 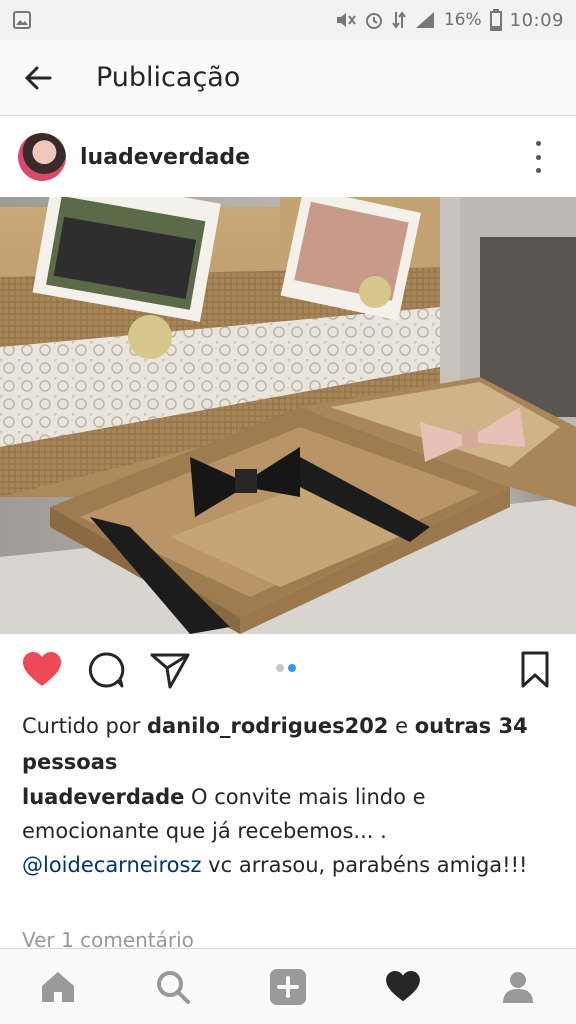 I want to click on page-title: Publicação, so click(x=168, y=77).